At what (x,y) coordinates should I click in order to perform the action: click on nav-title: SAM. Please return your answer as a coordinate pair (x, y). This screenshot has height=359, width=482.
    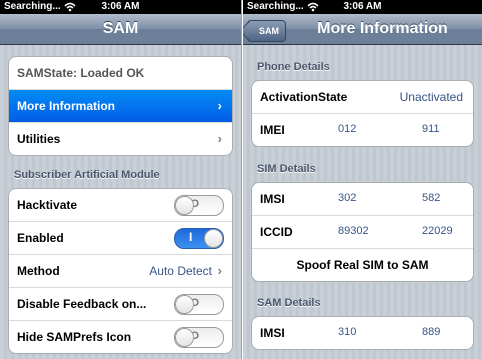
    Looking at the image, I should click on (120, 28).